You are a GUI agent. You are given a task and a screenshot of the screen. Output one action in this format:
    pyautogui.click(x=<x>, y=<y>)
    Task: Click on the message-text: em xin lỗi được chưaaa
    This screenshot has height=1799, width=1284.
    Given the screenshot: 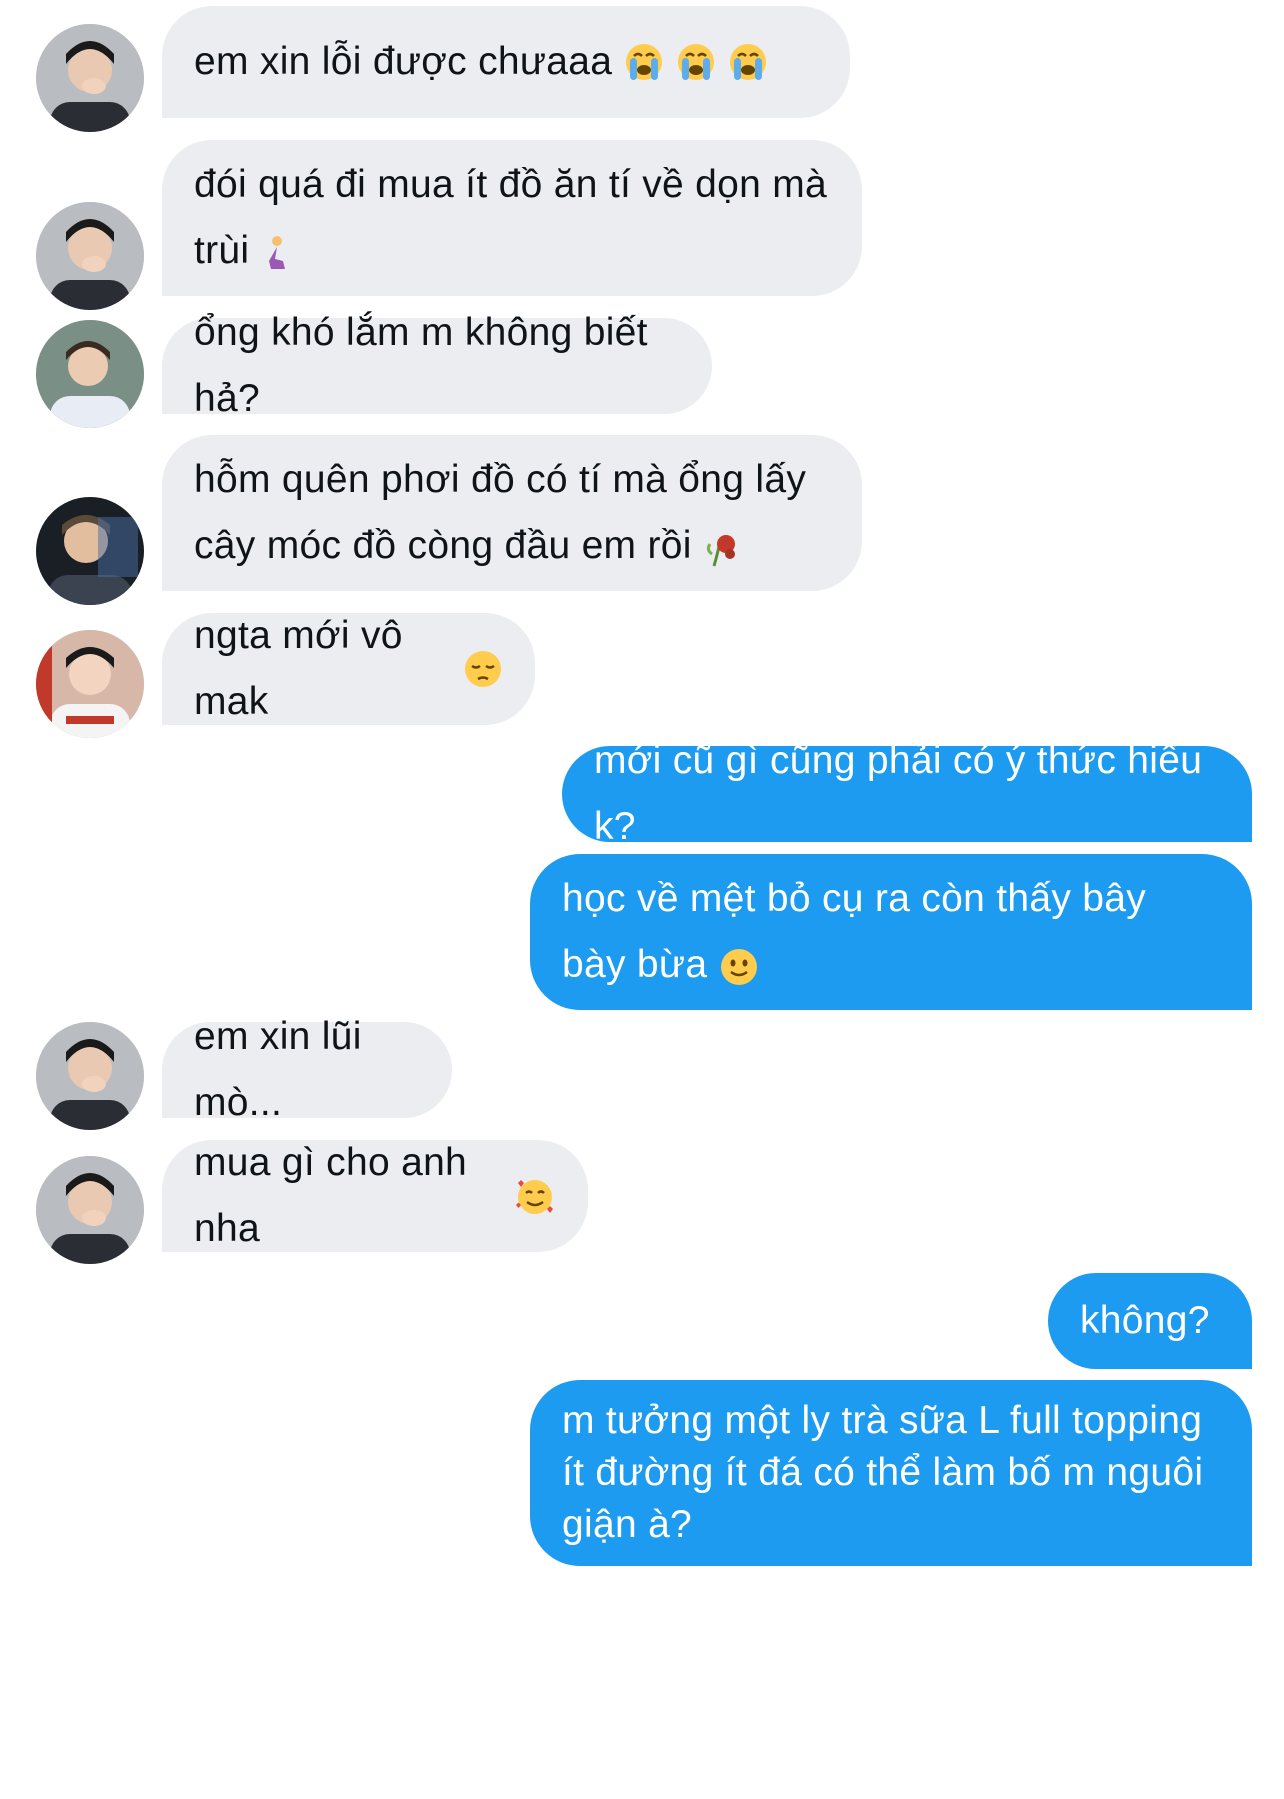 What is the action you would take?
    pyautogui.click(x=403, y=61)
    